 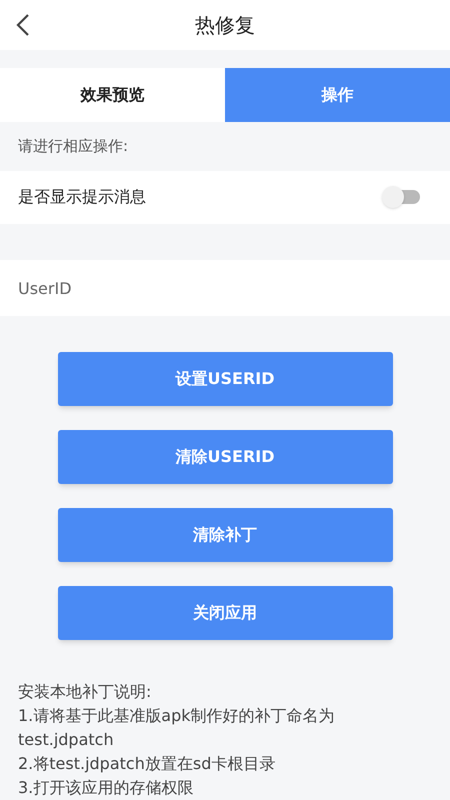 I want to click on action-button: 清除USERID, so click(x=225, y=457).